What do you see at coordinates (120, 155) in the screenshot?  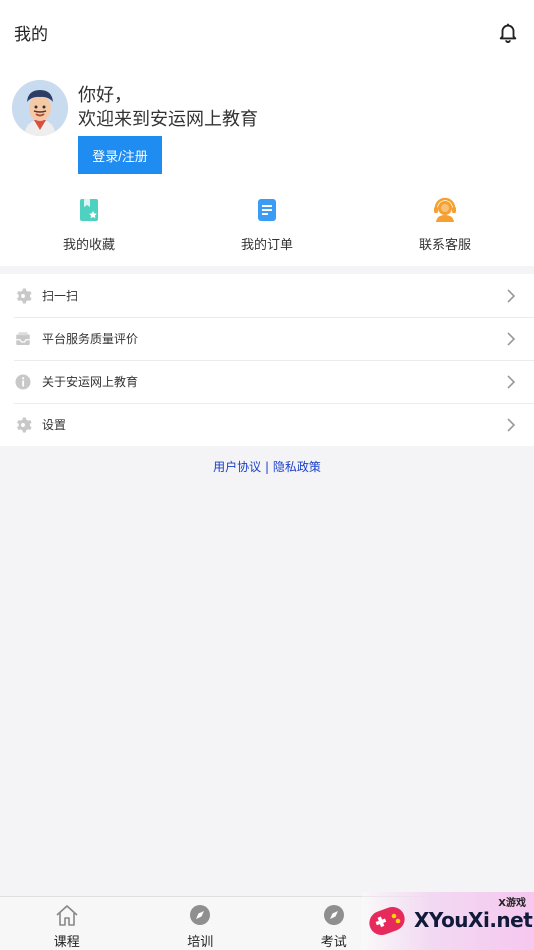 I see `login-register-button: 登录/注册` at bounding box center [120, 155].